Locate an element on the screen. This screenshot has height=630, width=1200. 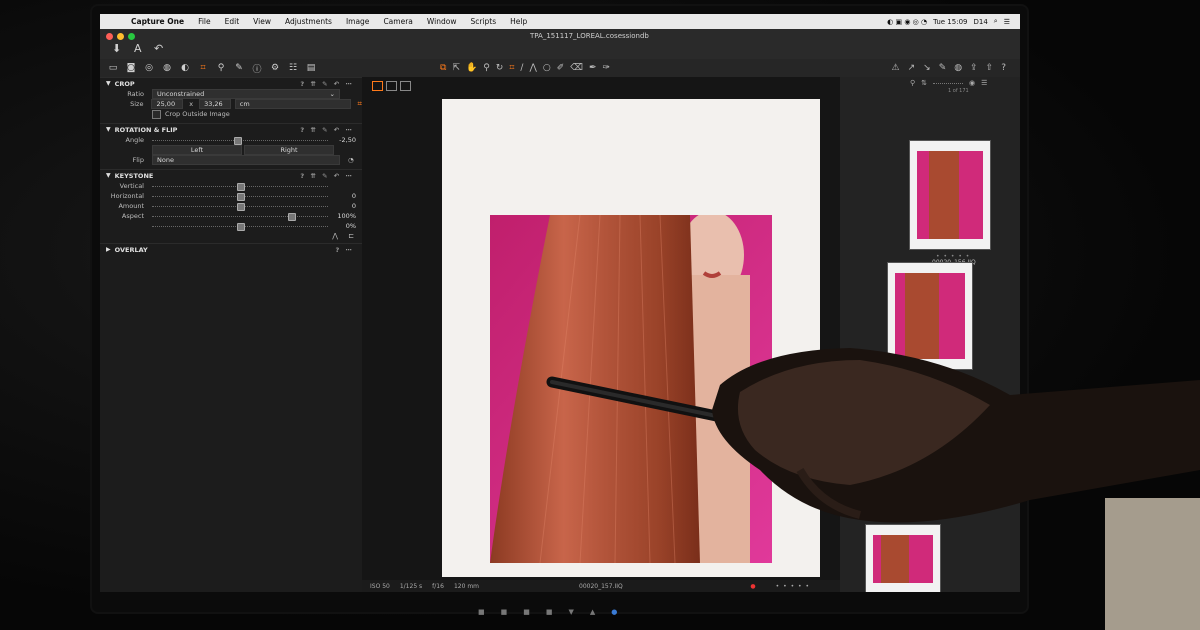
monitor-button: ▼ is located at coordinates (571, 612).